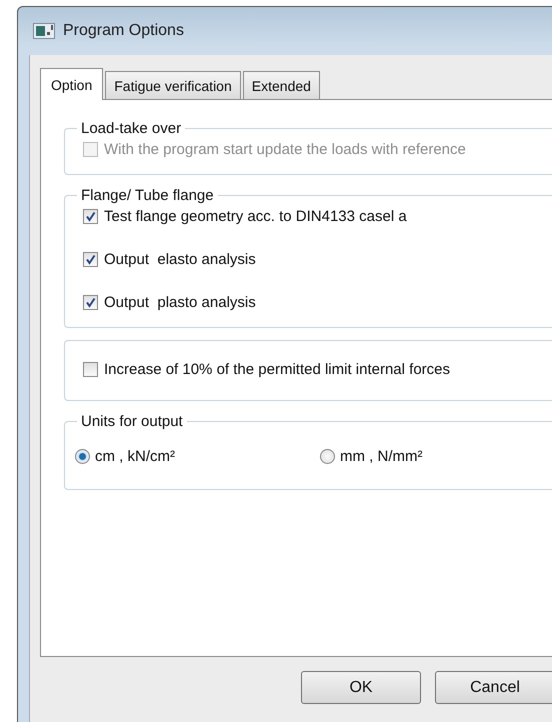 The height and width of the screenshot is (722, 552). Describe the element at coordinates (277, 369) in the screenshot. I see `checkbox-label: Increase of 10% of the permitted limit internal forces` at that location.